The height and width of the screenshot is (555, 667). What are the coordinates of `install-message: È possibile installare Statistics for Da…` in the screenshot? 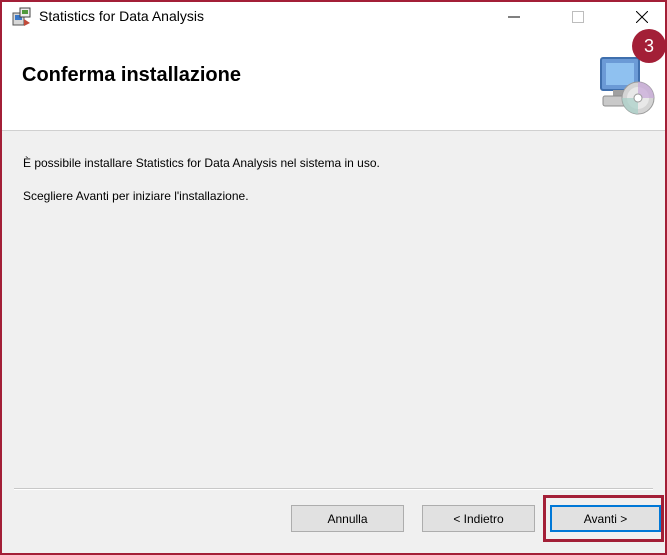 It's located at (201, 163).